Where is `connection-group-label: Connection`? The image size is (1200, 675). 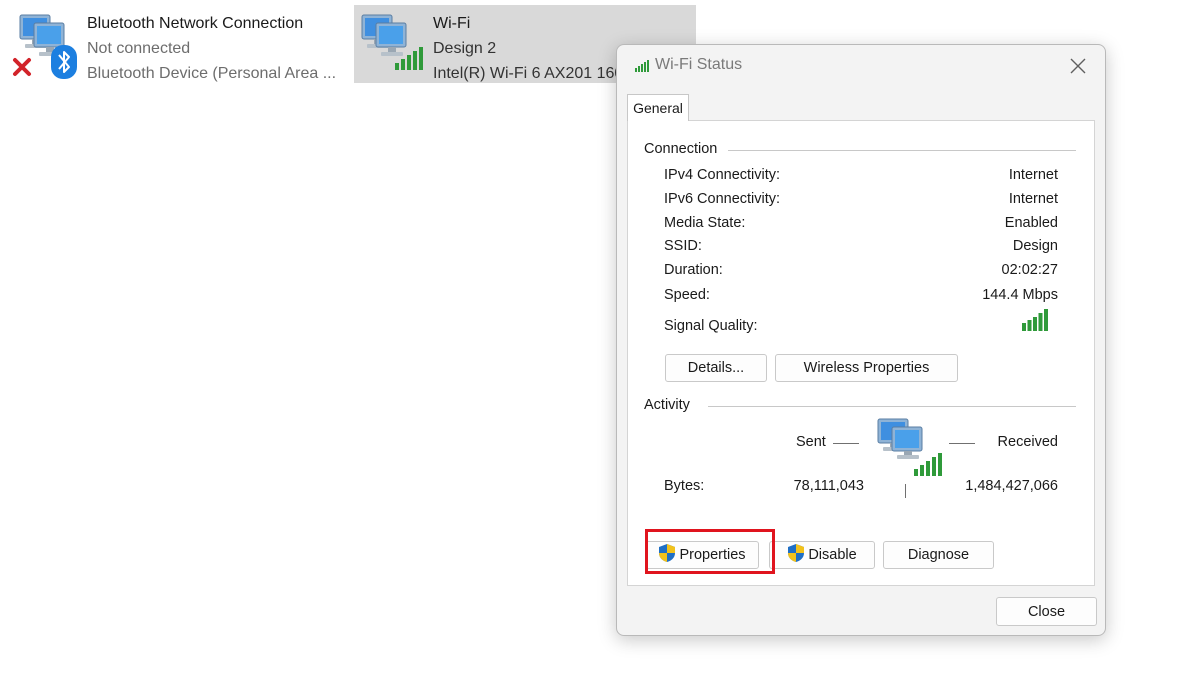
connection-group-label: Connection is located at coordinates (685, 149).